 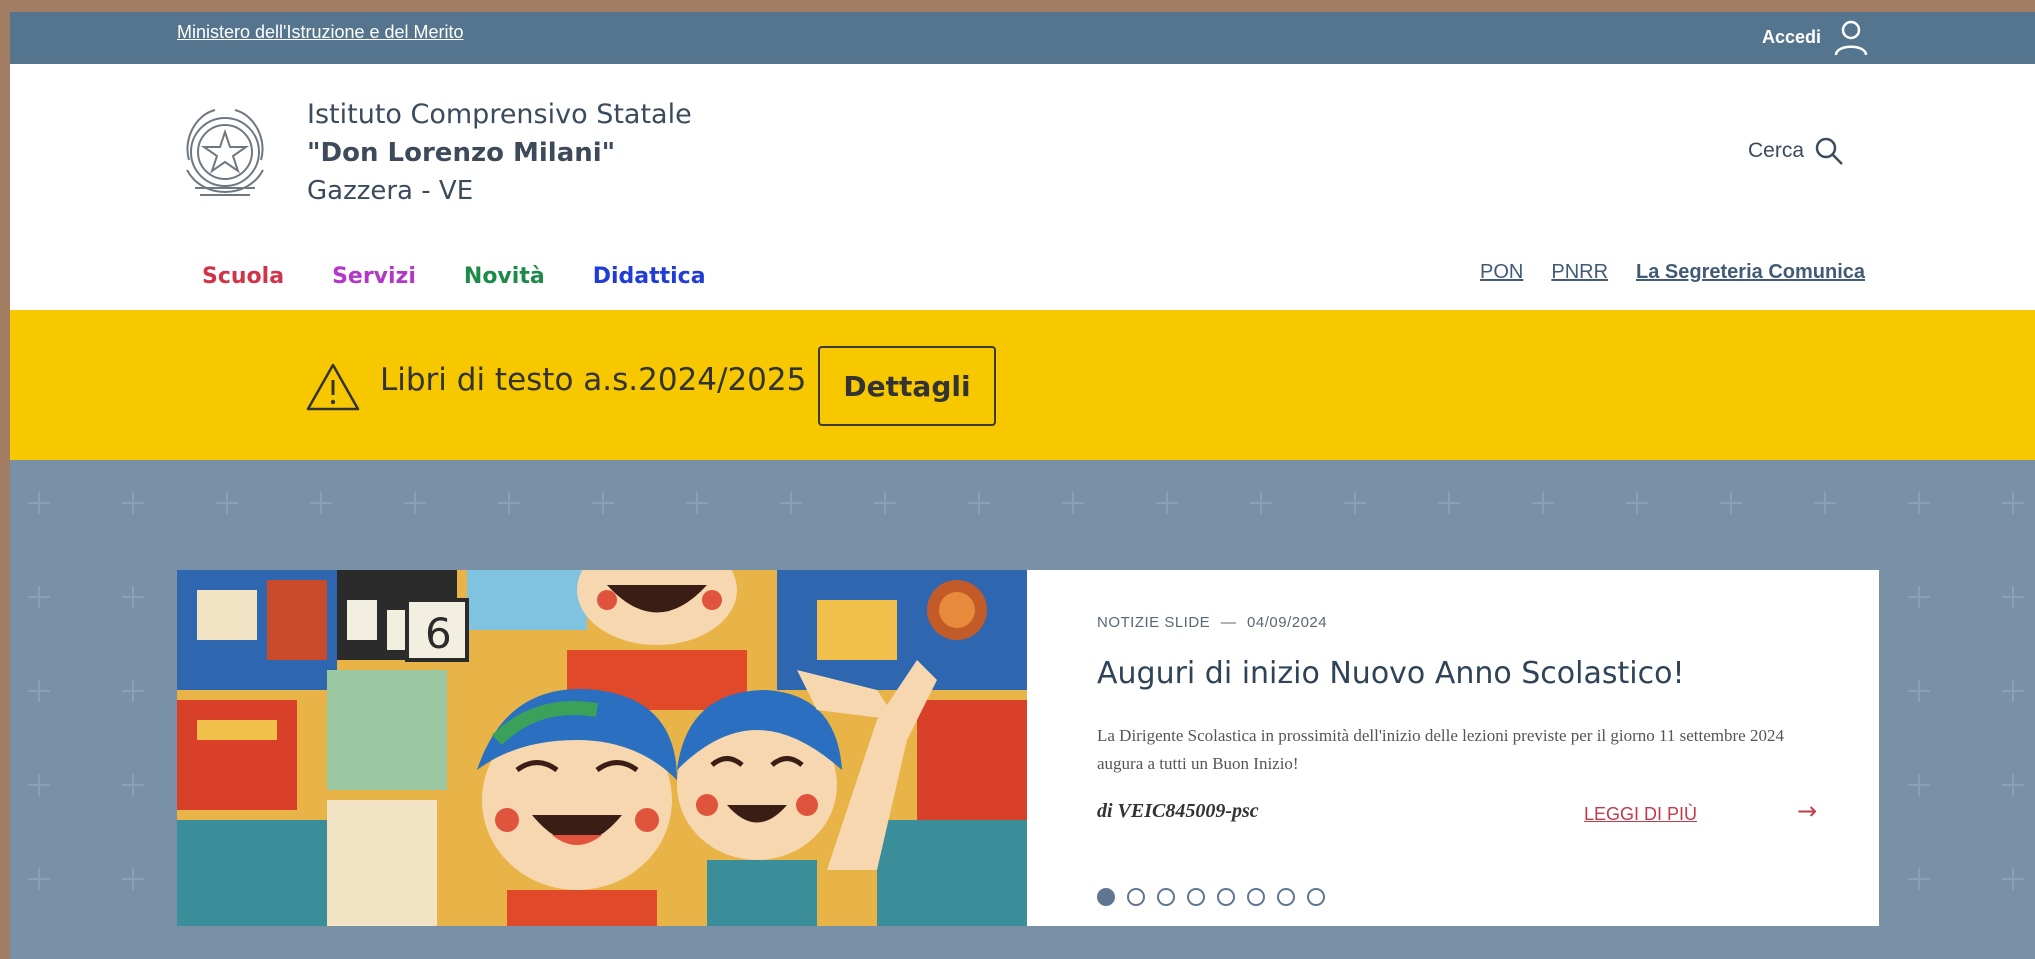 I want to click on school-location: Gazzera - VE, so click(x=390, y=191).